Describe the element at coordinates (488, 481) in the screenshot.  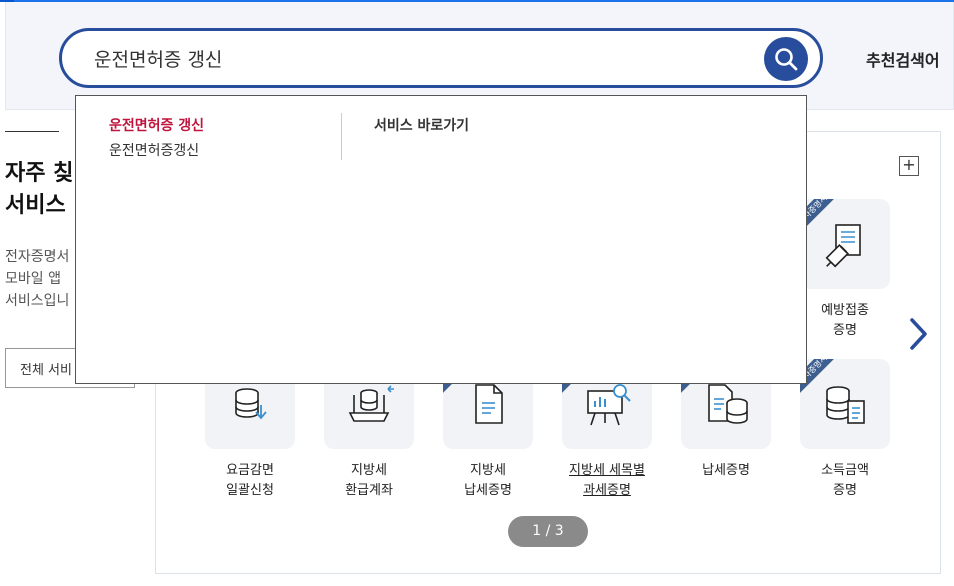
I see `service-label: 지방세 납세증명` at that location.